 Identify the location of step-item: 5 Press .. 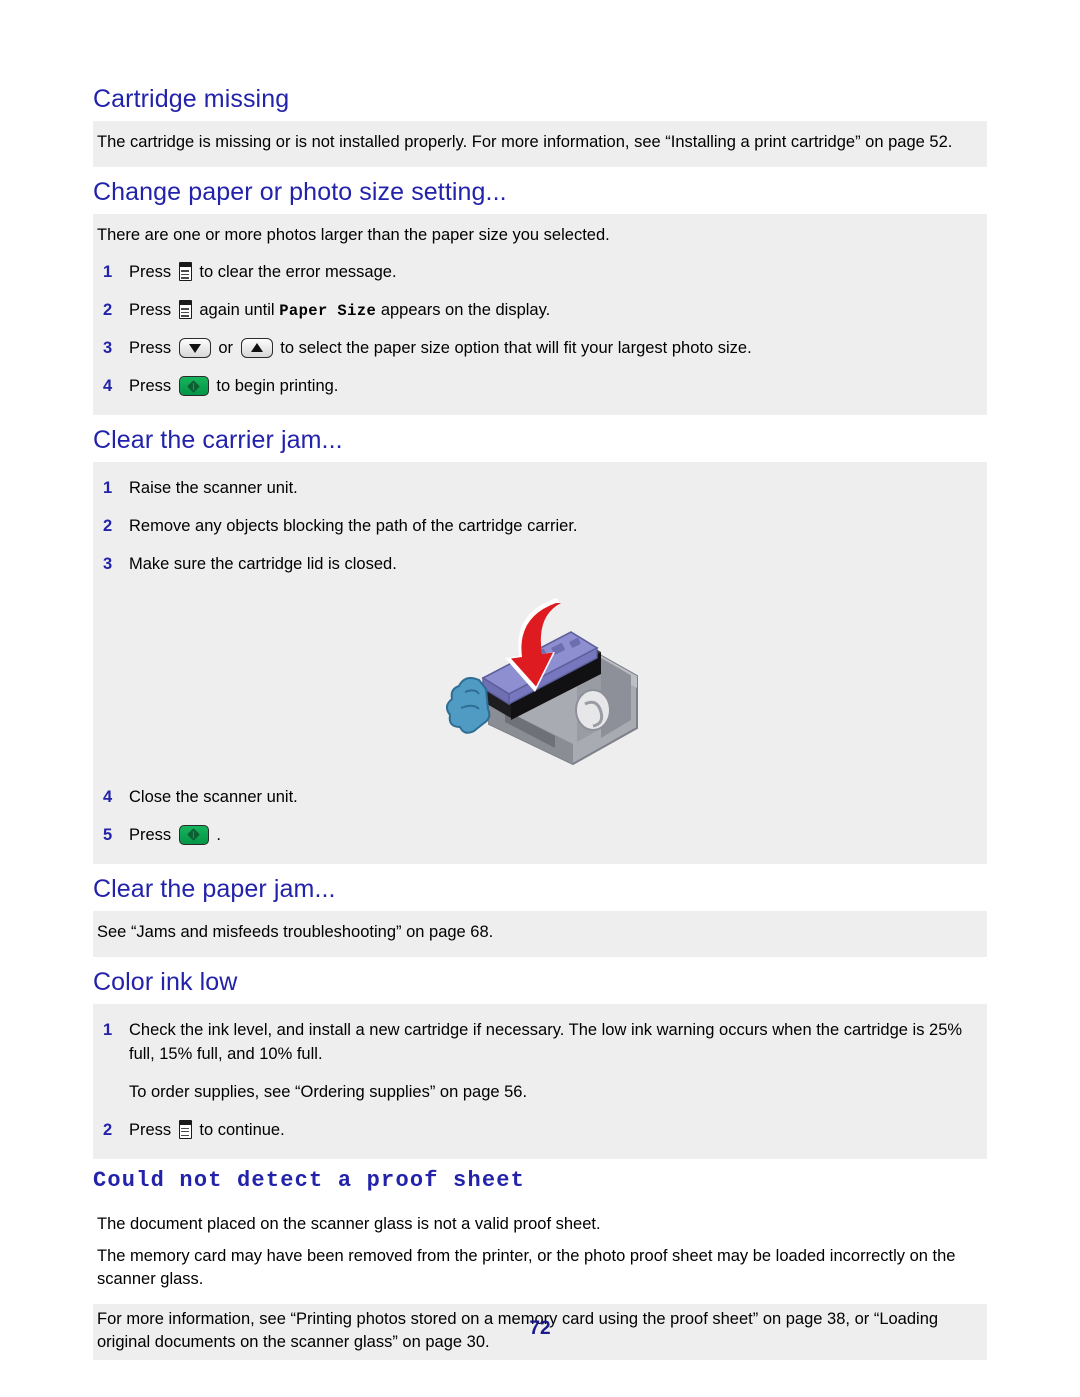
(540, 836).